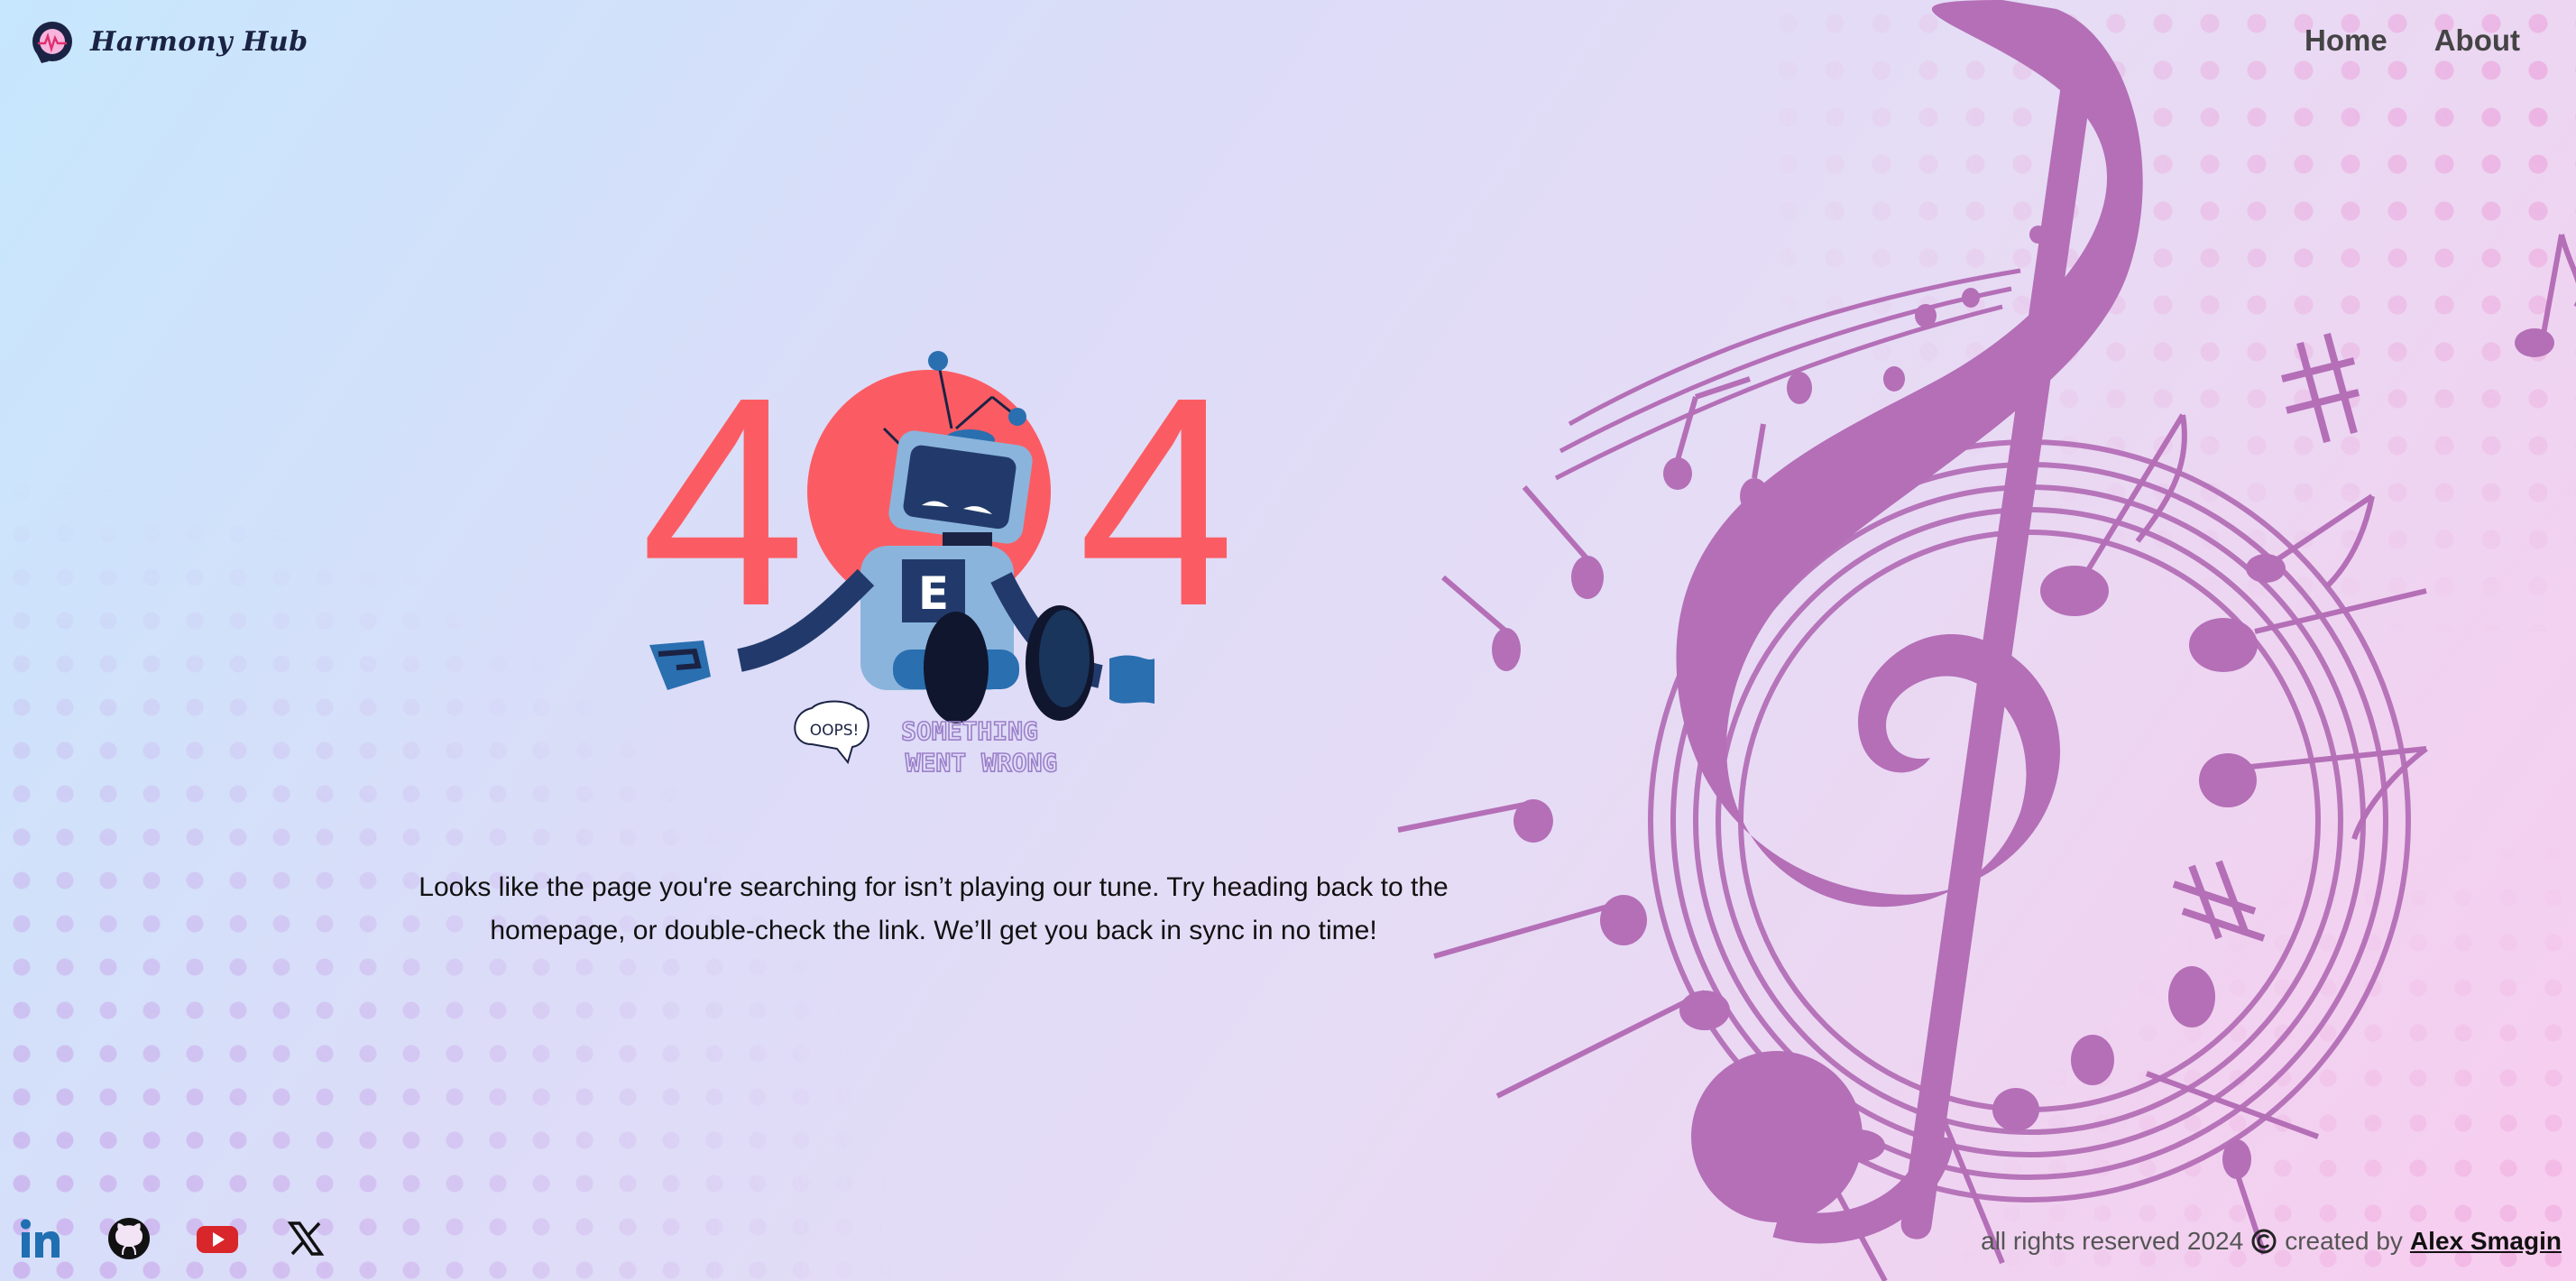 This screenshot has width=2576, height=1281. I want to click on oops-speech-bubble: OOPS!, so click(832, 732).